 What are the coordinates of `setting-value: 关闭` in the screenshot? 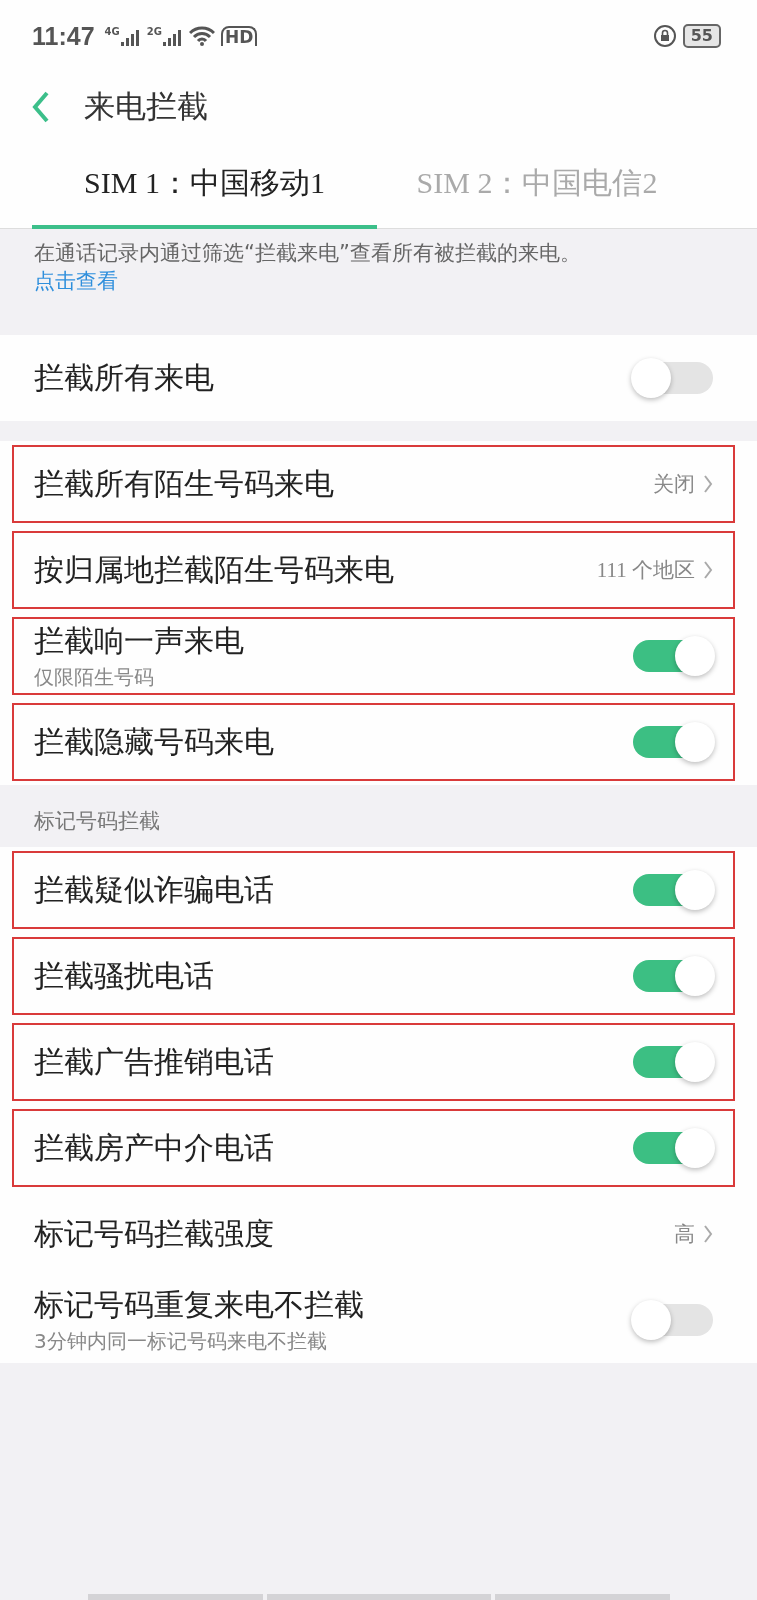 It's located at (674, 484).